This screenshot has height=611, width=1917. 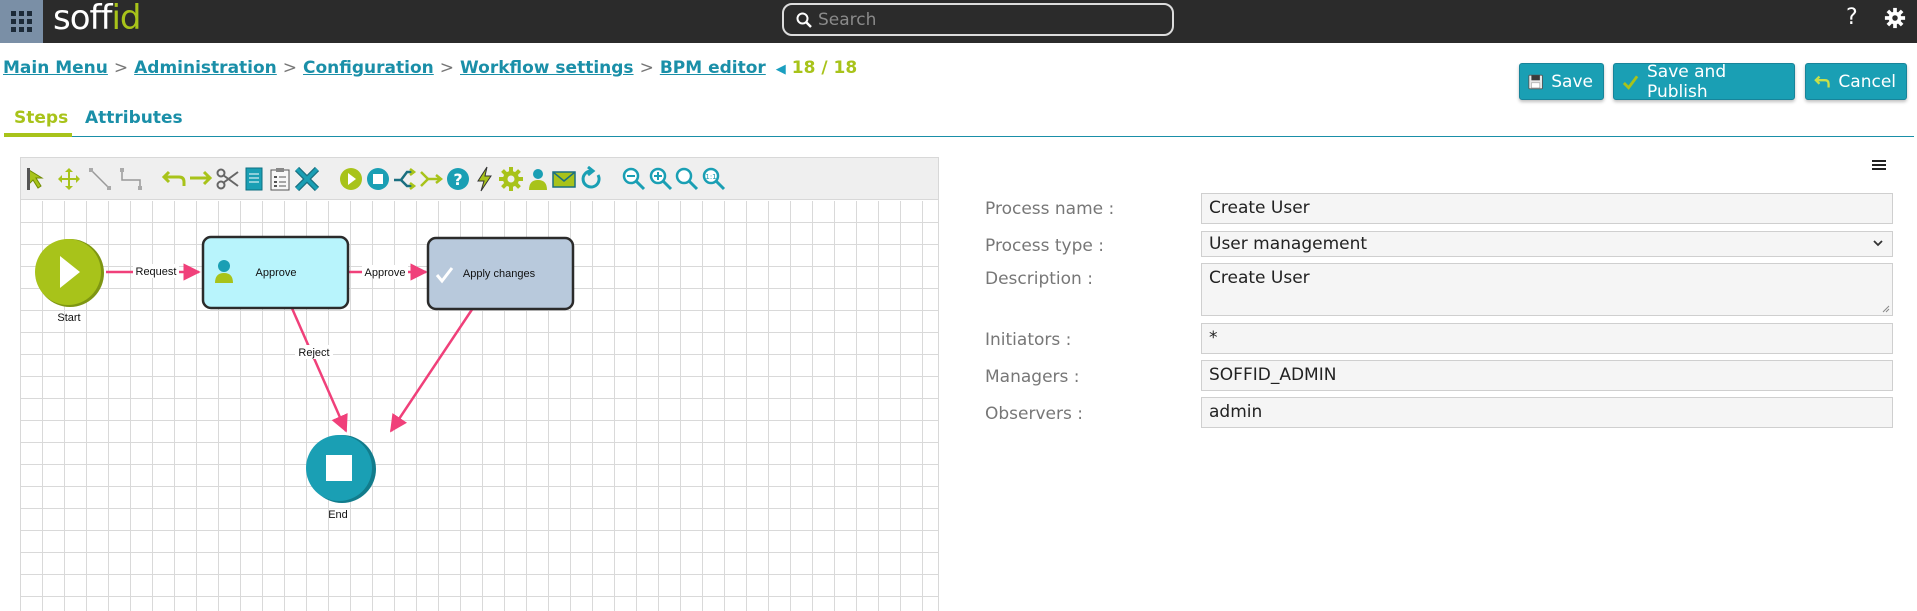 What do you see at coordinates (156, 272) in the screenshot?
I see `edge-request-label: Request` at bounding box center [156, 272].